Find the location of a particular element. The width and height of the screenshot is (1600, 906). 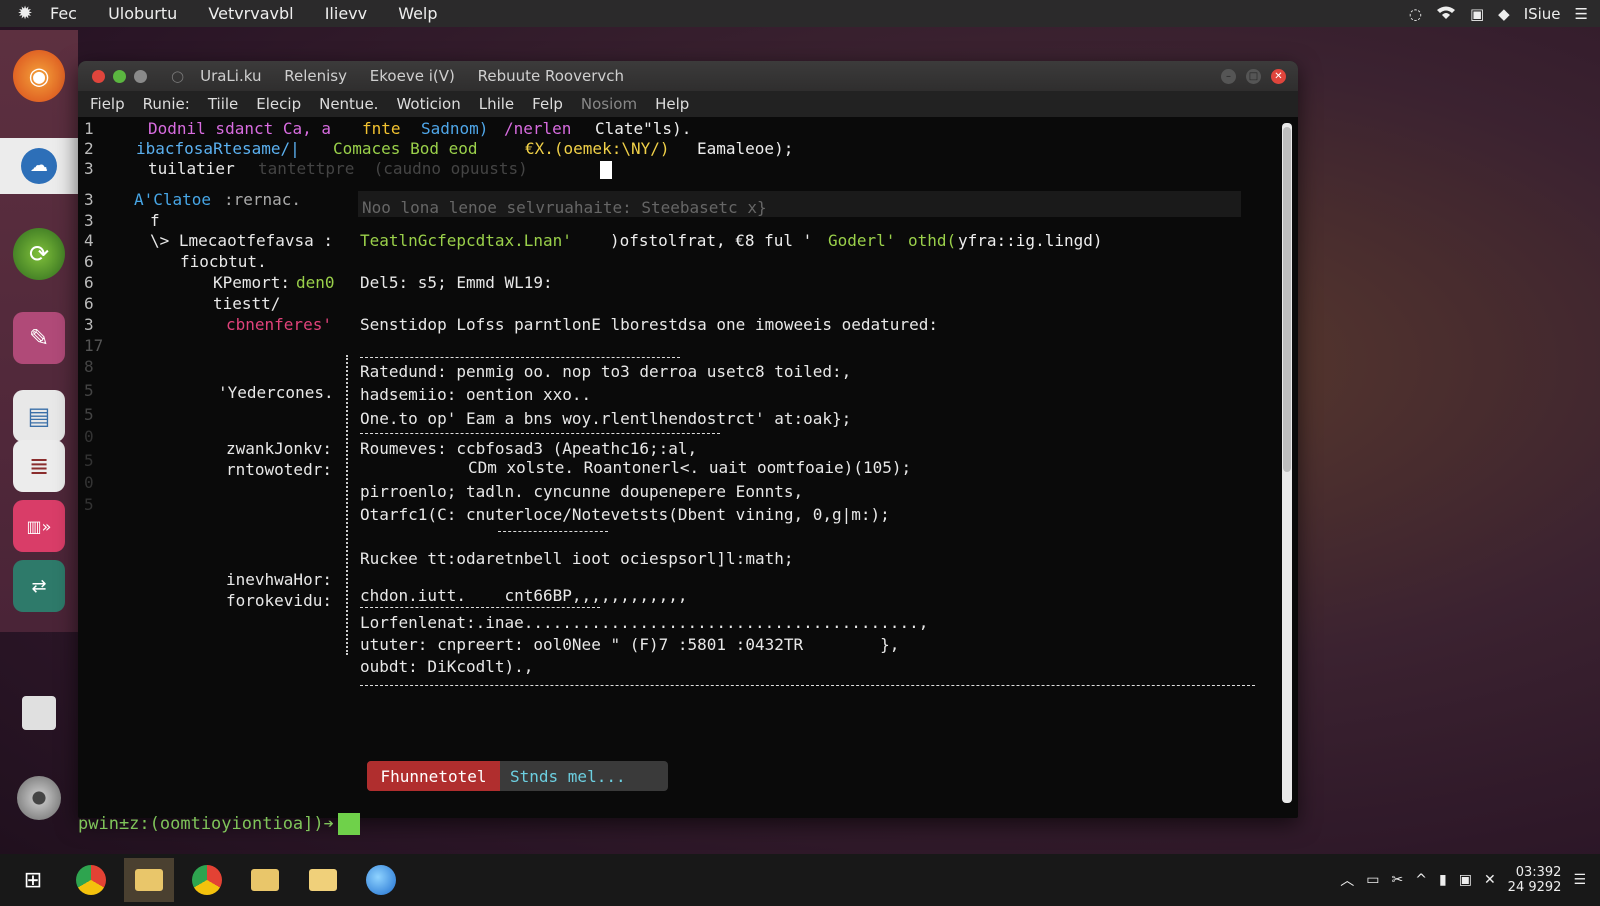

tab: Rebuute Roovervch is located at coordinates (551, 76).